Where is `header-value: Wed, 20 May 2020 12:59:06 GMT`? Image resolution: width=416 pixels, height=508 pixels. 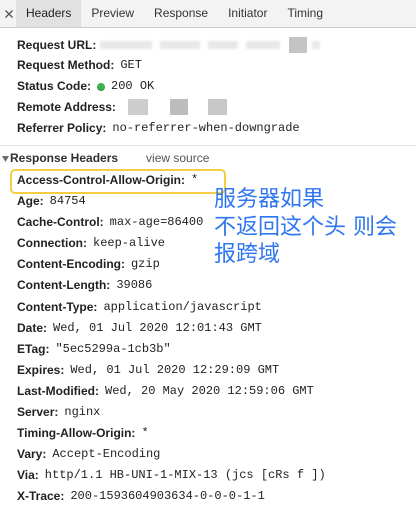
header-value: Wed, 20 May 2020 12:59:06 GMT is located at coordinates (209, 390).